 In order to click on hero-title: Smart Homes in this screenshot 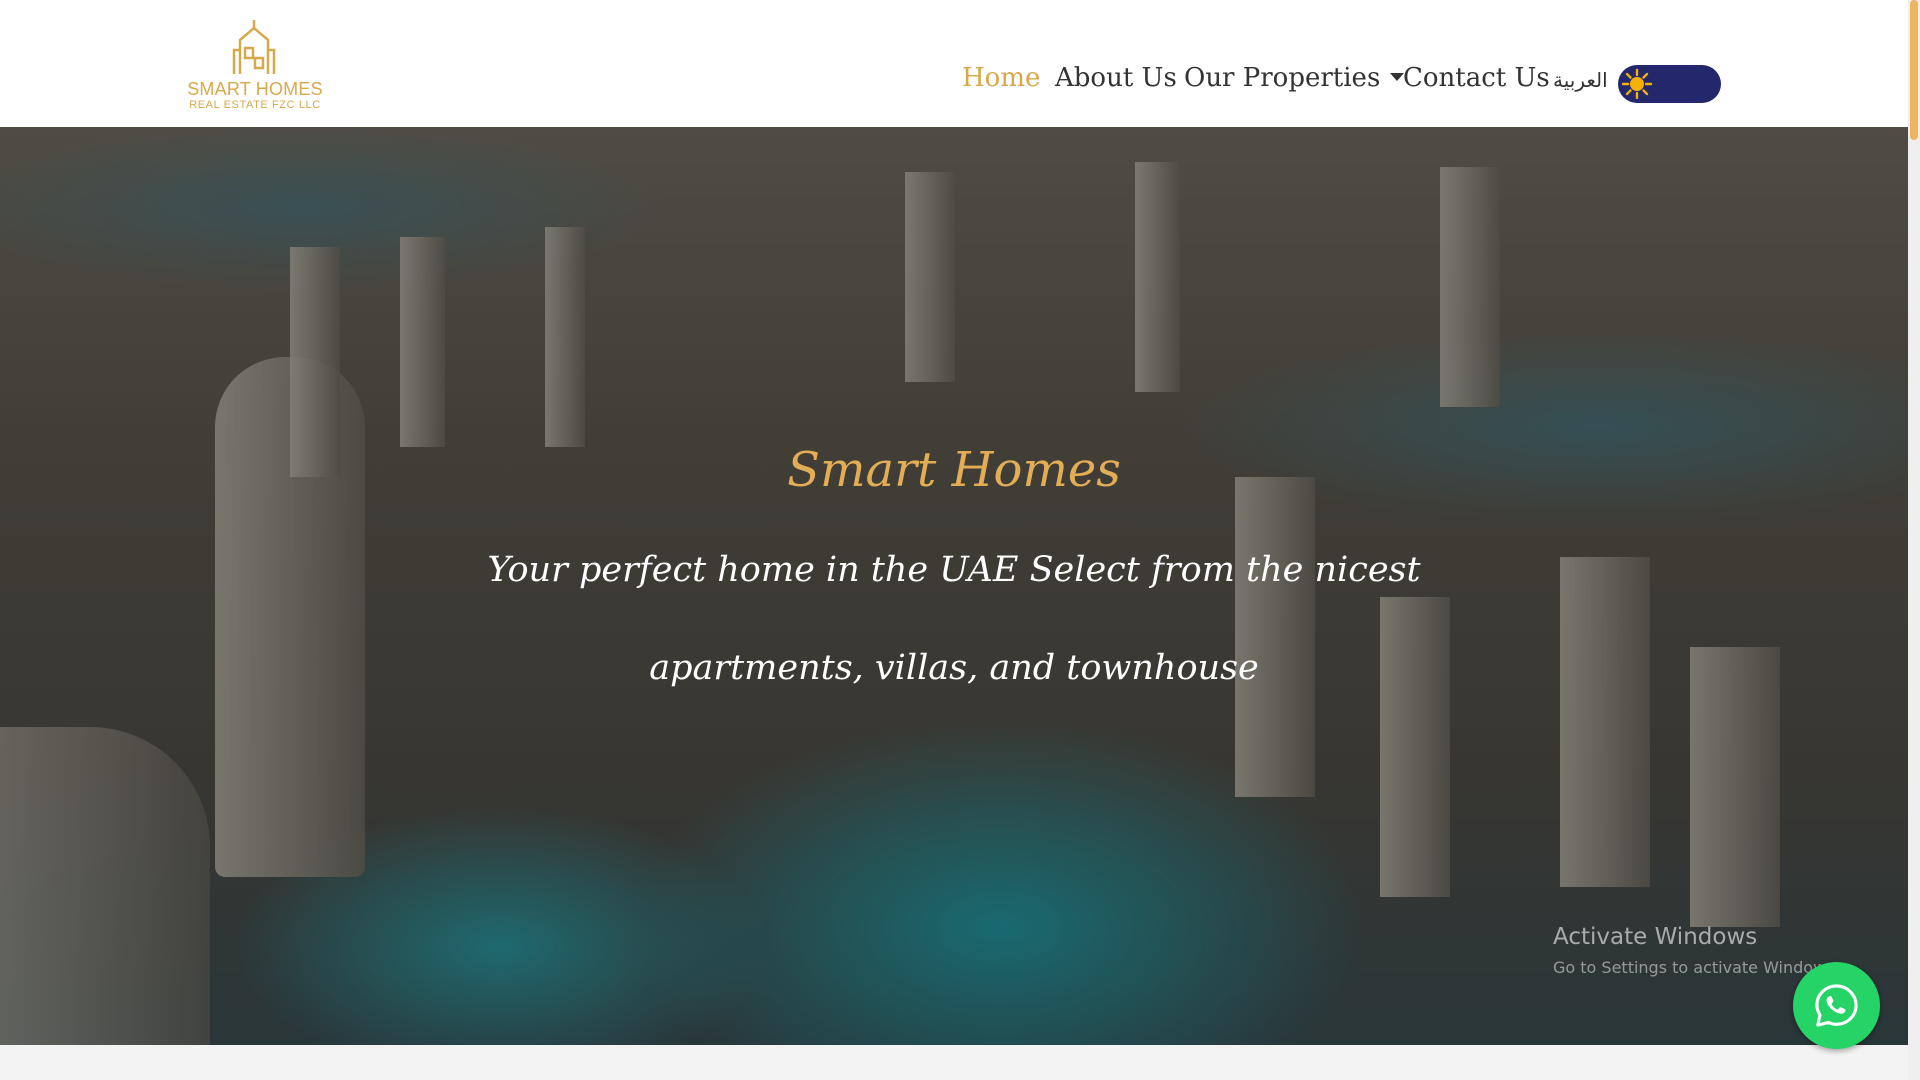, I will do `click(954, 470)`.